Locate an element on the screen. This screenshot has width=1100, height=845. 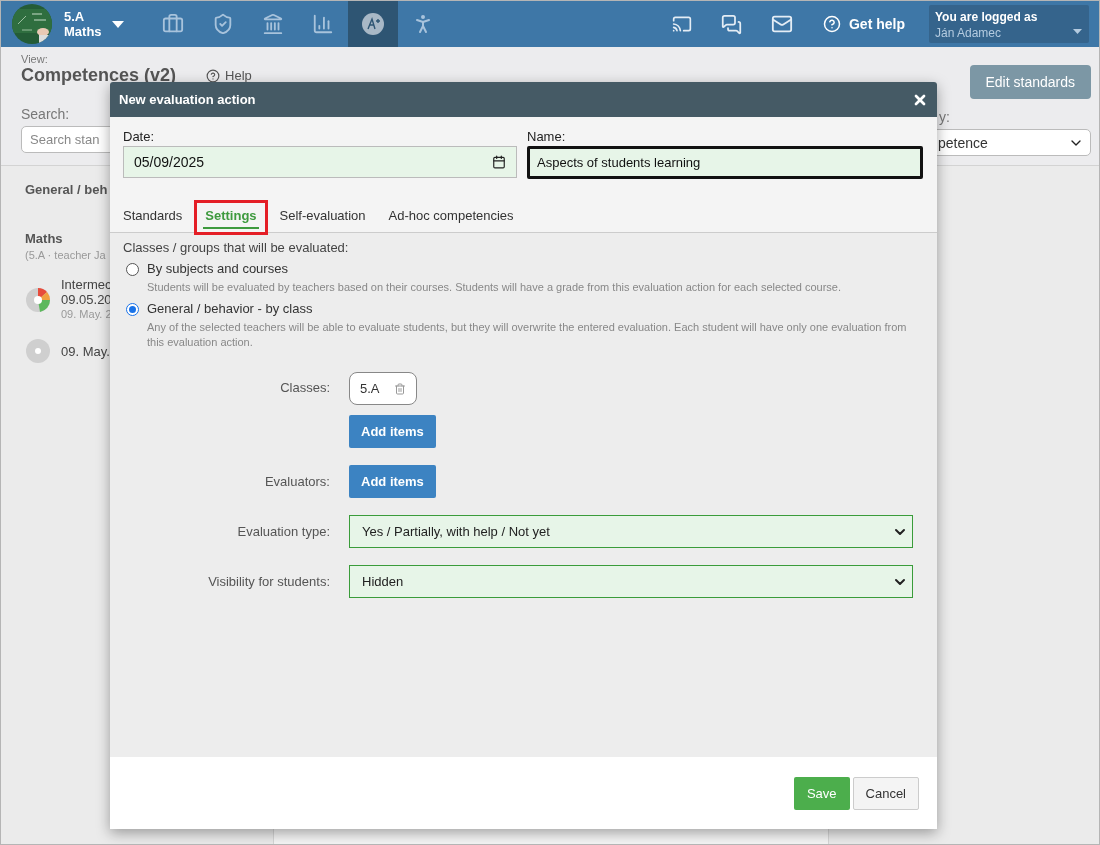
evaluation-type-select: Yes / Partially, with help / Not yet is located at coordinates (631, 531).